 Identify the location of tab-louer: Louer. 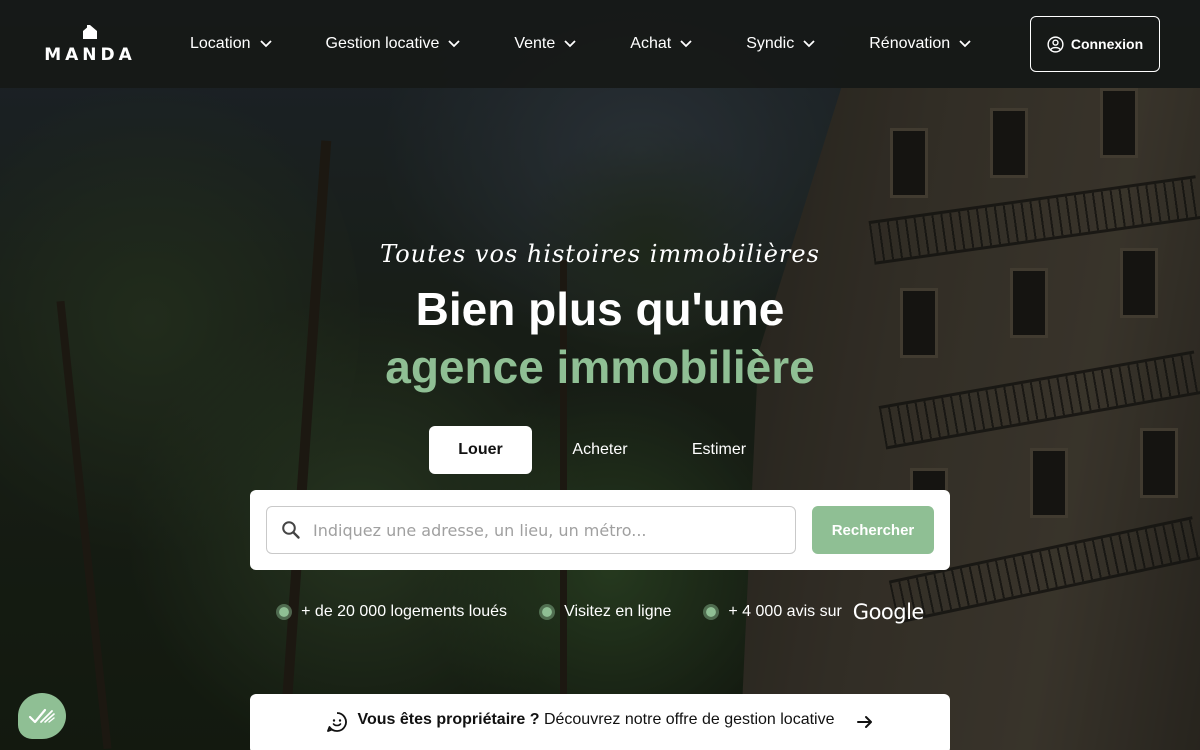
(480, 450).